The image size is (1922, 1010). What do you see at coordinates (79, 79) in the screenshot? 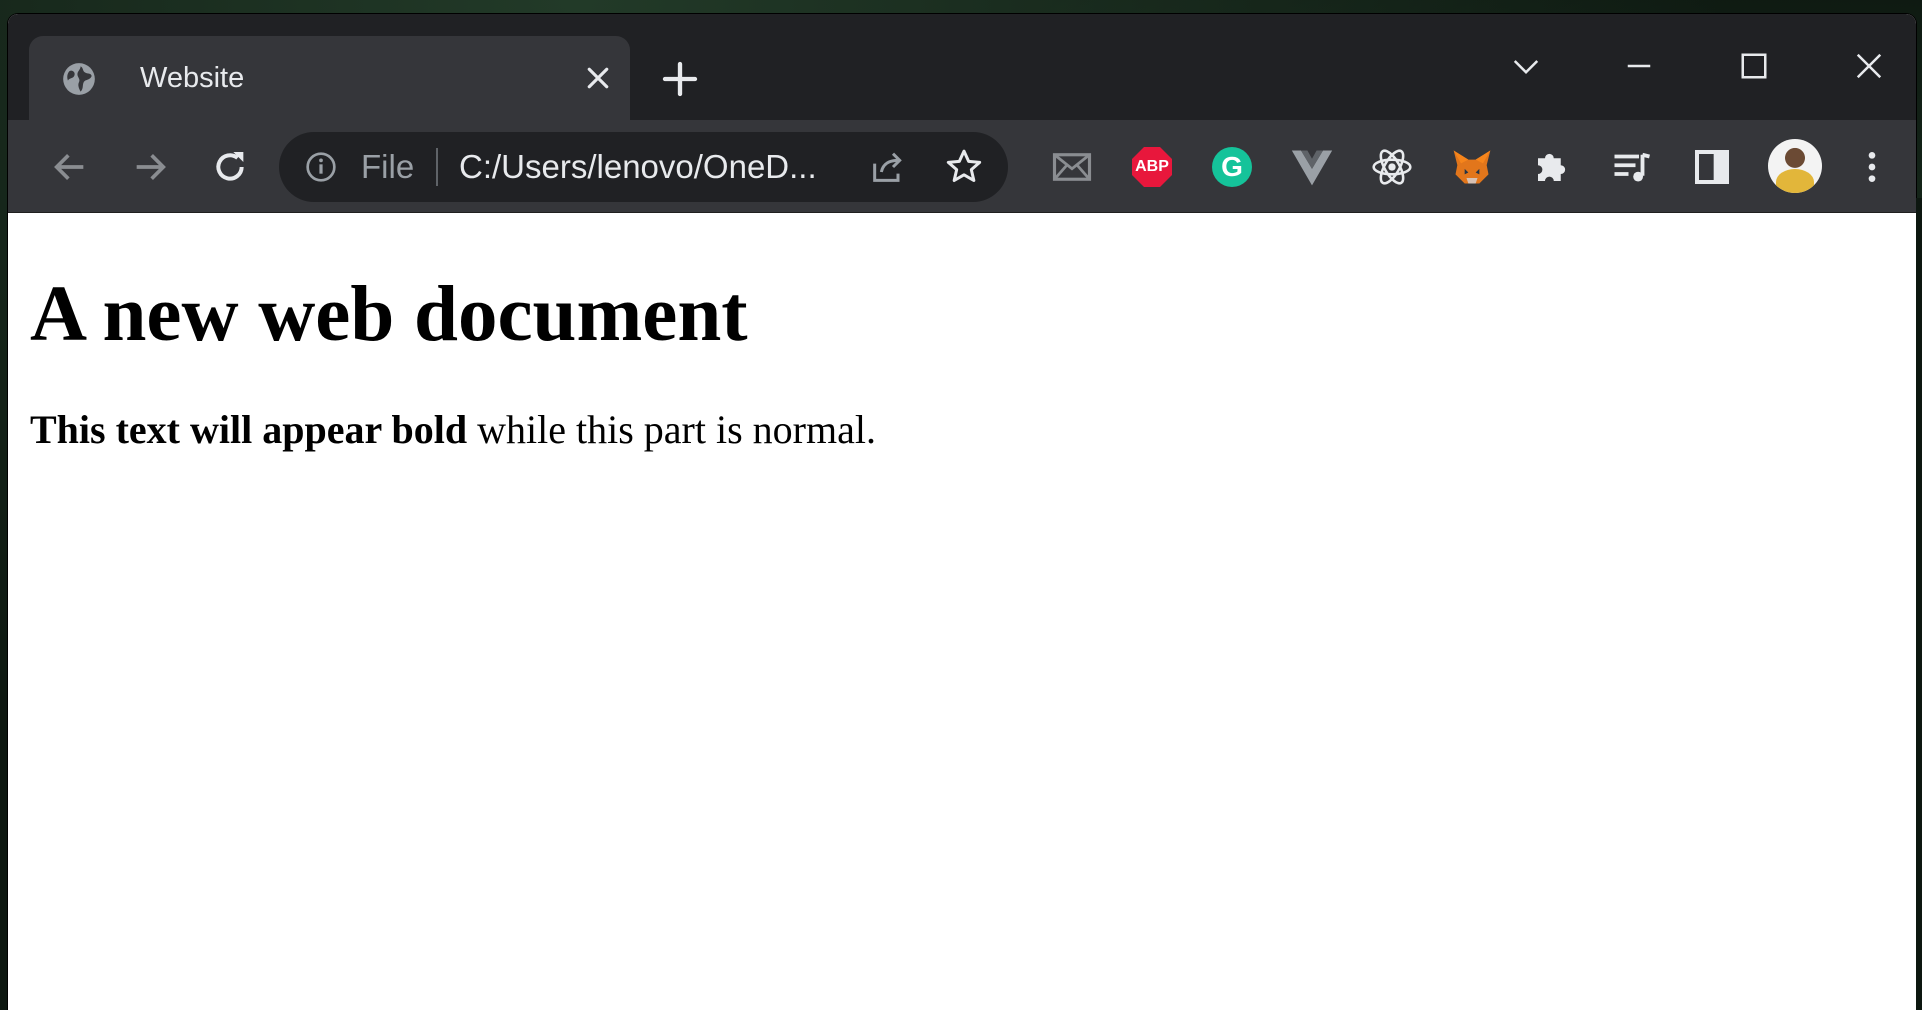
I see `globe-icon` at bounding box center [79, 79].